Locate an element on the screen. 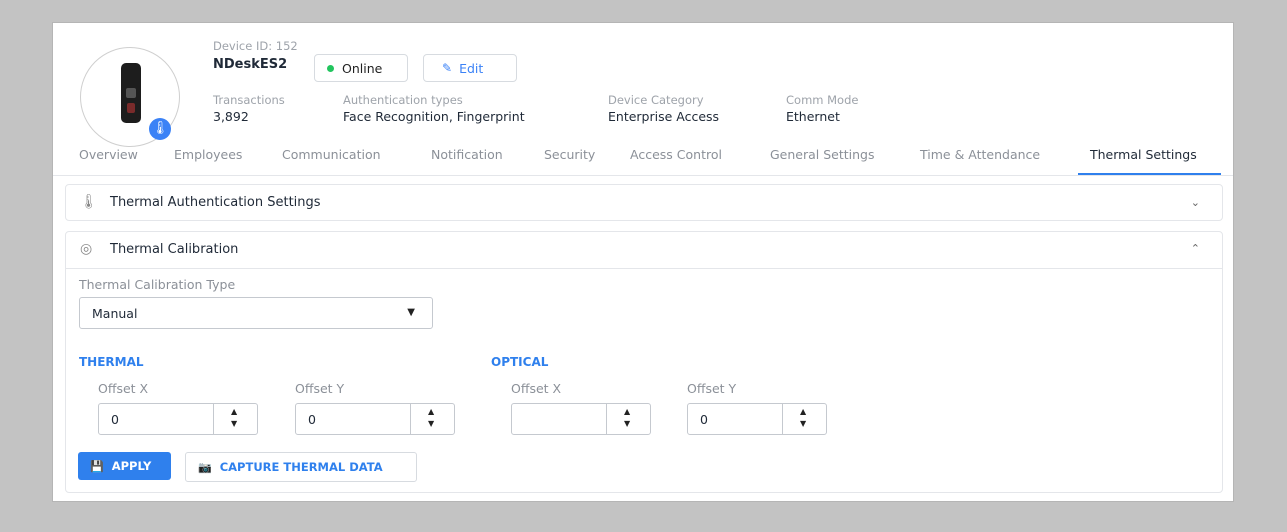  tab-security: Security is located at coordinates (569, 154).